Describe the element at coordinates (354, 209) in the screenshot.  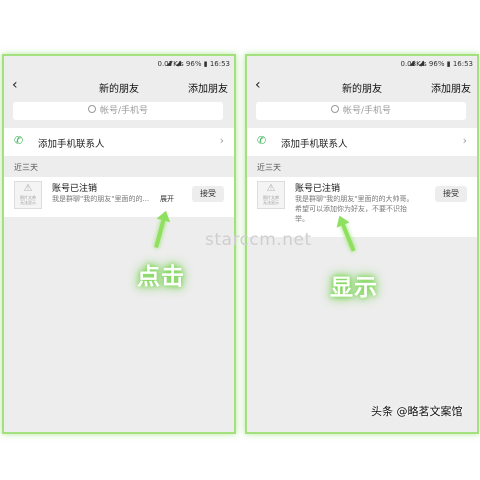
I see `request-message-expanded: 我是群聊"我的朋友"里面的的大帅哥。希望可以添加你为好友，不要不识抬举。` at that location.